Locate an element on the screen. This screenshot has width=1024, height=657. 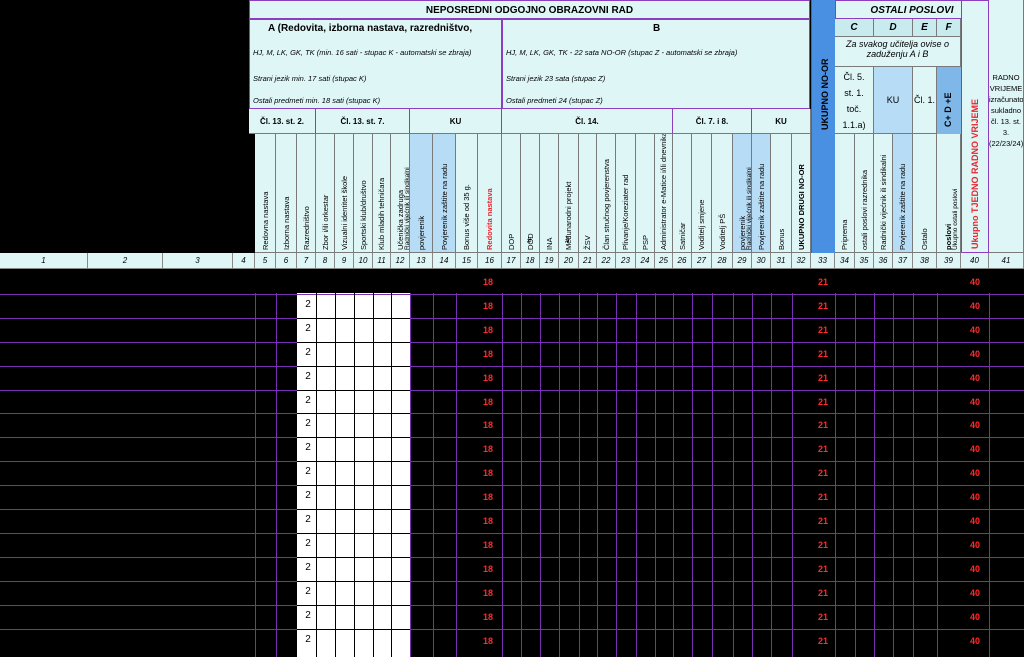
sub-ku-a: KU is located at coordinates (456, 121).